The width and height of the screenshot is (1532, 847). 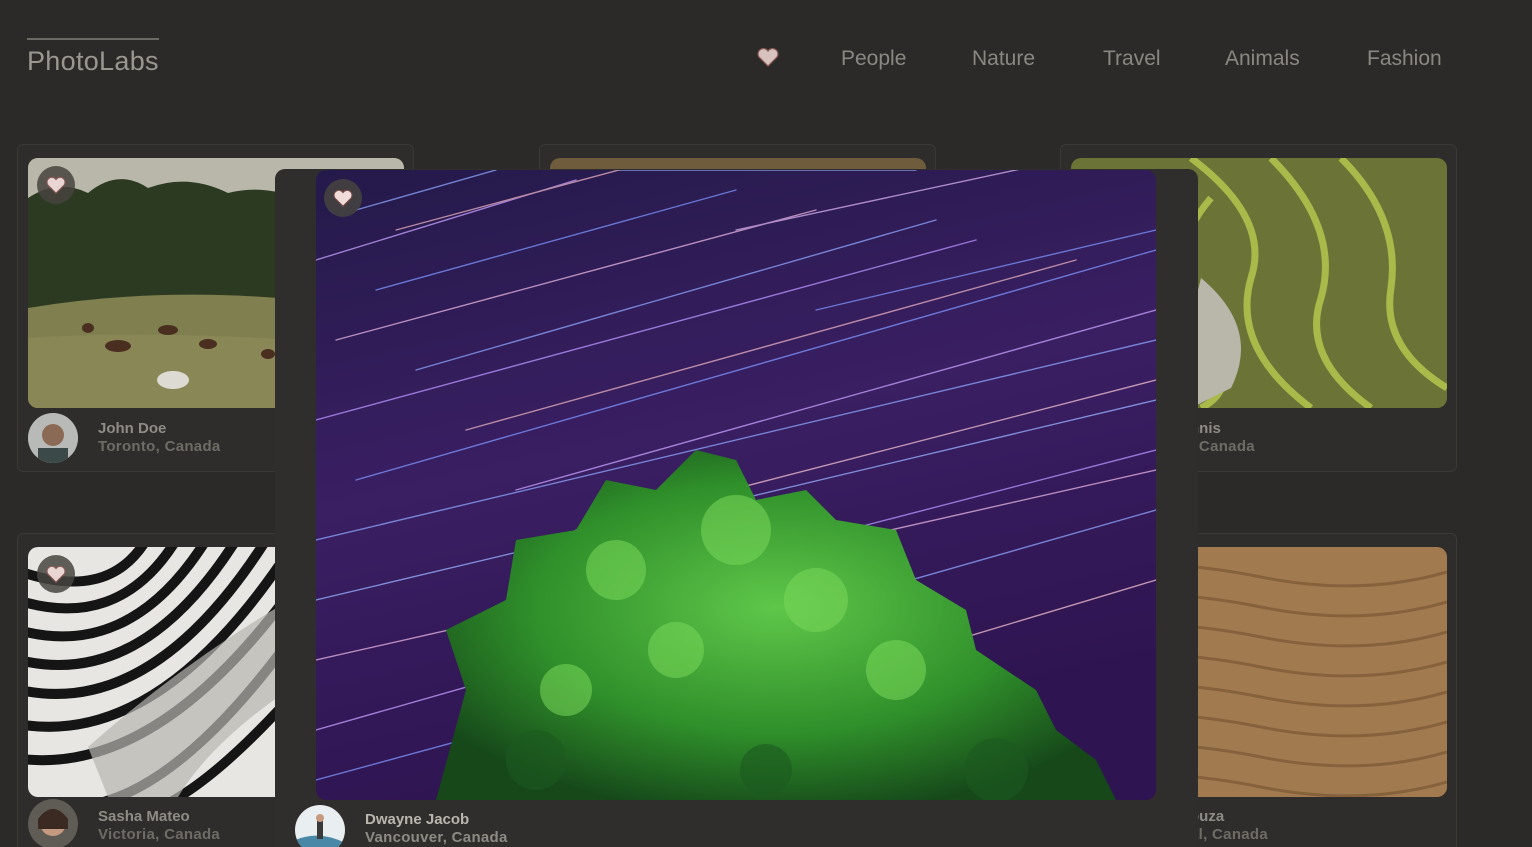 What do you see at coordinates (1003, 59) in the screenshot?
I see `topic-nature: Nature` at bounding box center [1003, 59].